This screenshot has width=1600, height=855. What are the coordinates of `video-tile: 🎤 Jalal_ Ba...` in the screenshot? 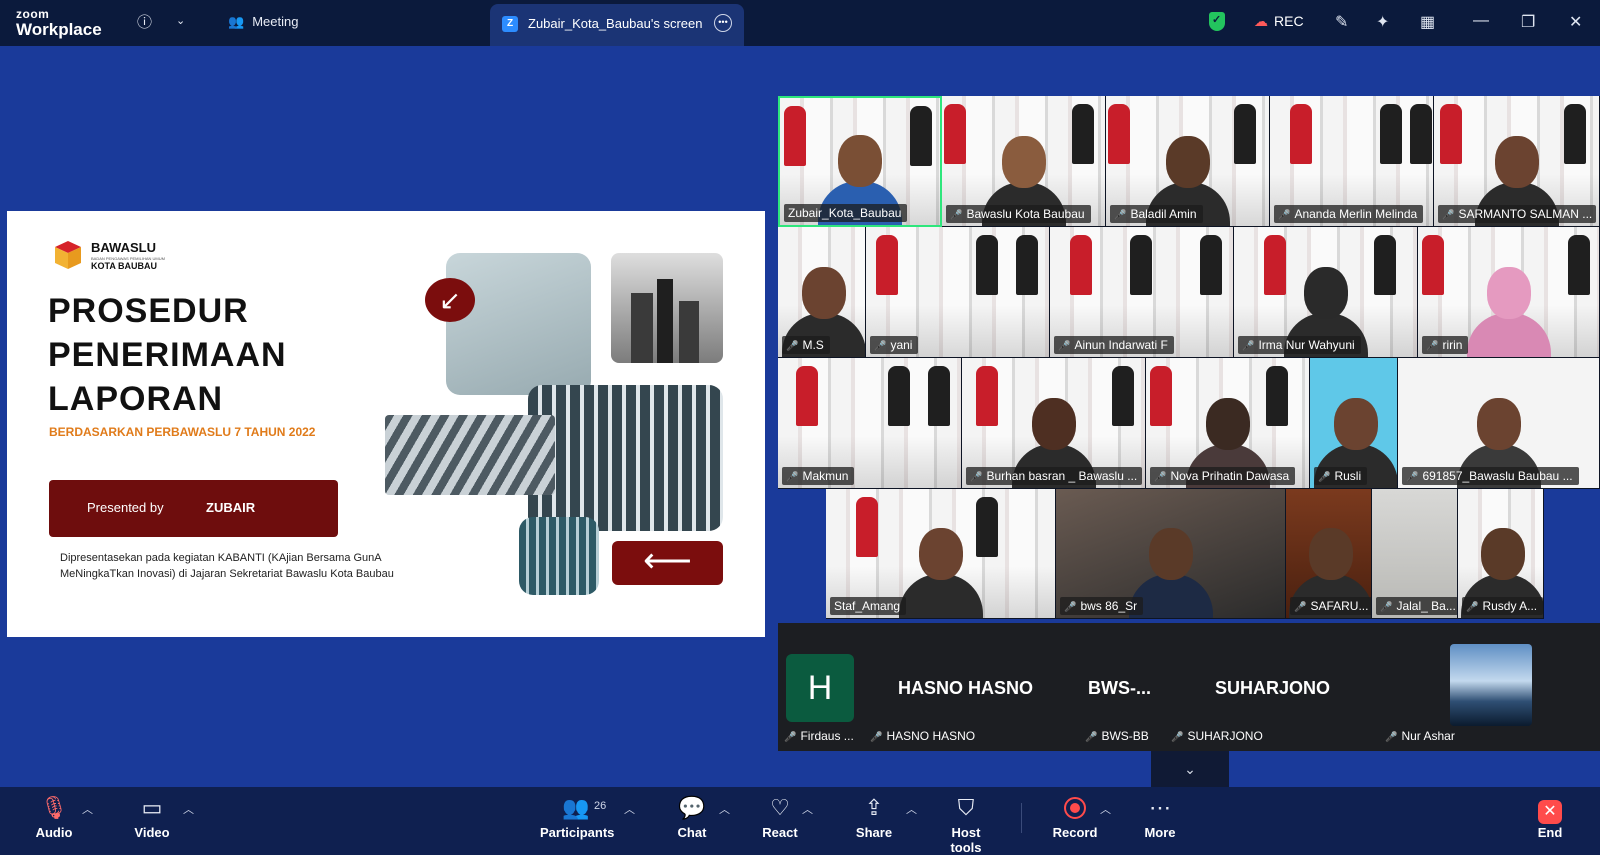 It's located at (1415, 554).